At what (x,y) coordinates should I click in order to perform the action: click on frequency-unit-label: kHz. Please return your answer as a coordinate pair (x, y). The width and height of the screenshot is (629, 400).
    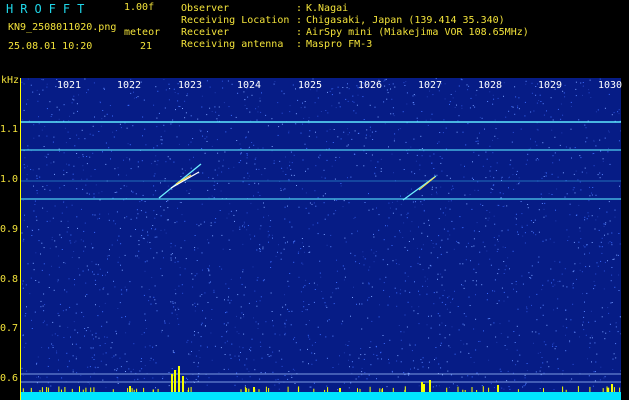
    Looking at the image, I should click on (10, 80).